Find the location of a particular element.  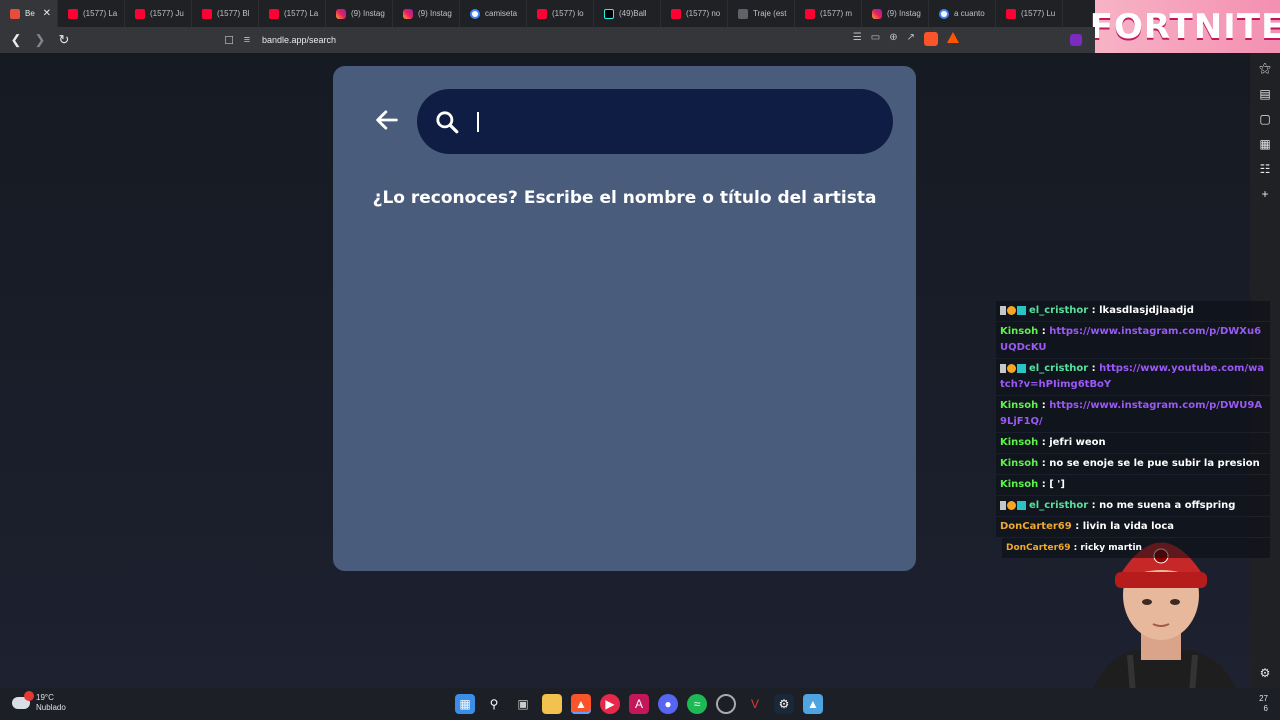

instagram-icon is located at coordinates (341, 13).